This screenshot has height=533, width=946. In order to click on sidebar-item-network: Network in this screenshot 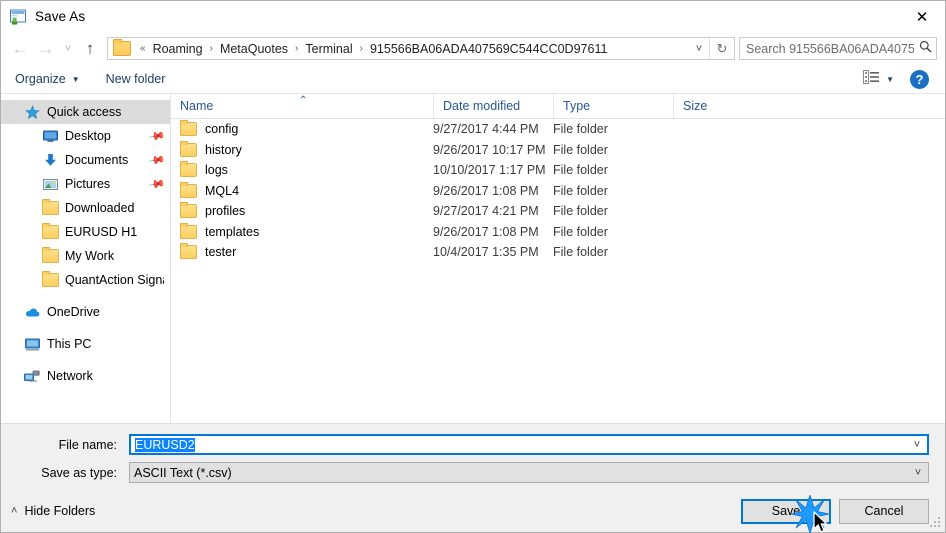, I will do `click(85, 376)`.